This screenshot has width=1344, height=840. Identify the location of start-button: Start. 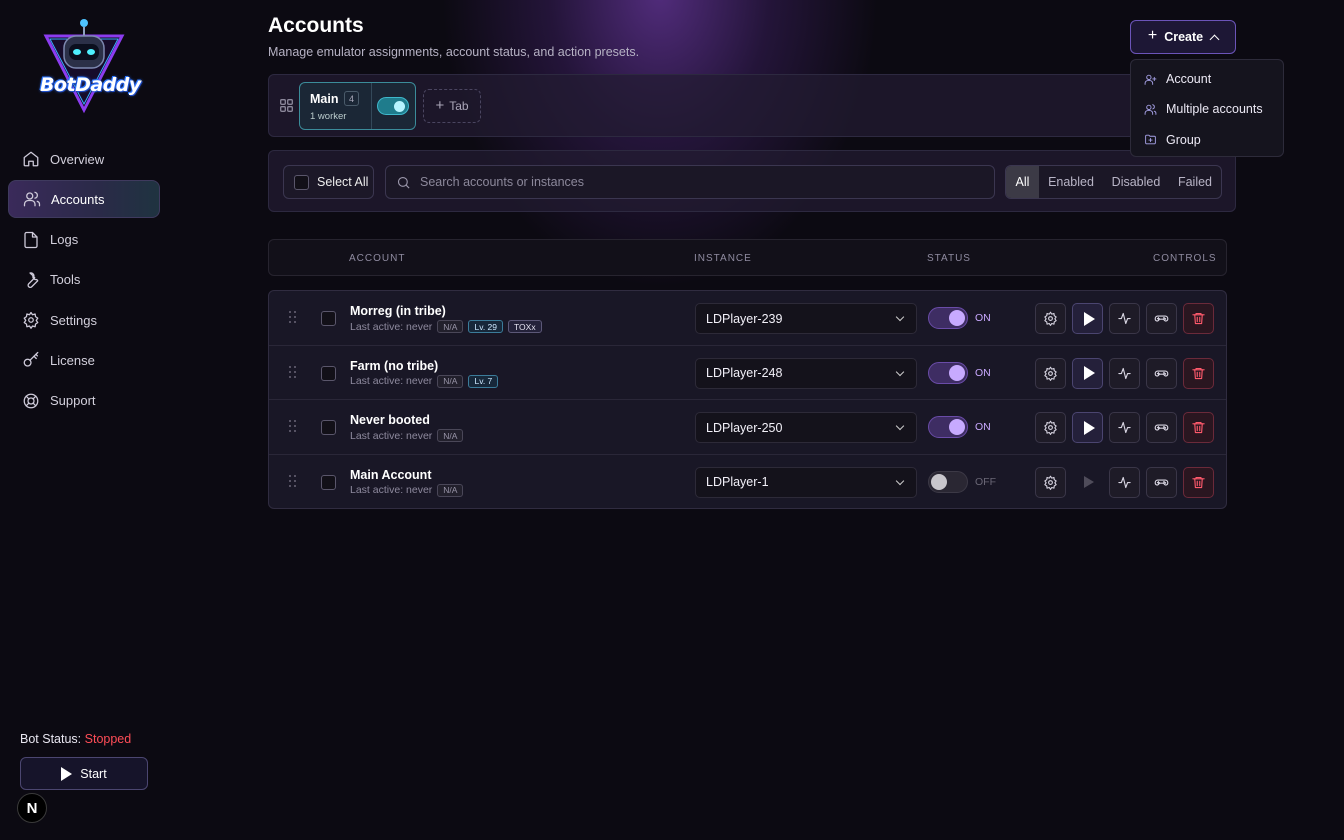
(84, 773).